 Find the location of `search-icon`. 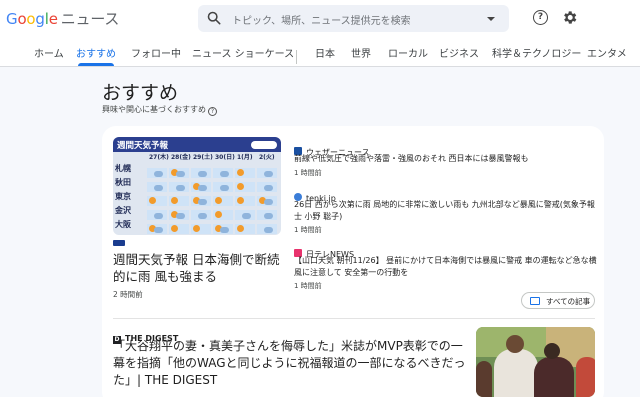

search-icon is located at coordinates (214, 18).